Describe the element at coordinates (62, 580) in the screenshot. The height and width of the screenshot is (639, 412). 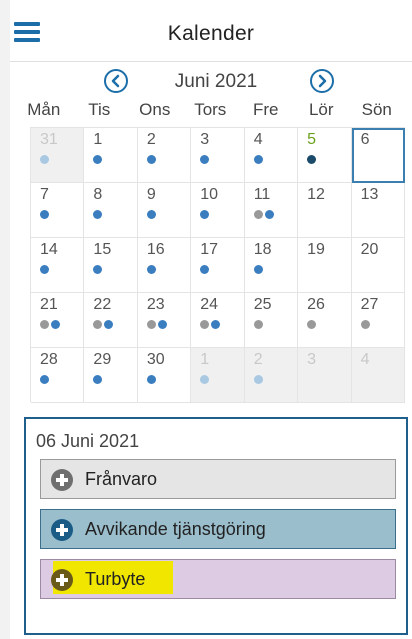
I see `plus-circle-icon` at that location.